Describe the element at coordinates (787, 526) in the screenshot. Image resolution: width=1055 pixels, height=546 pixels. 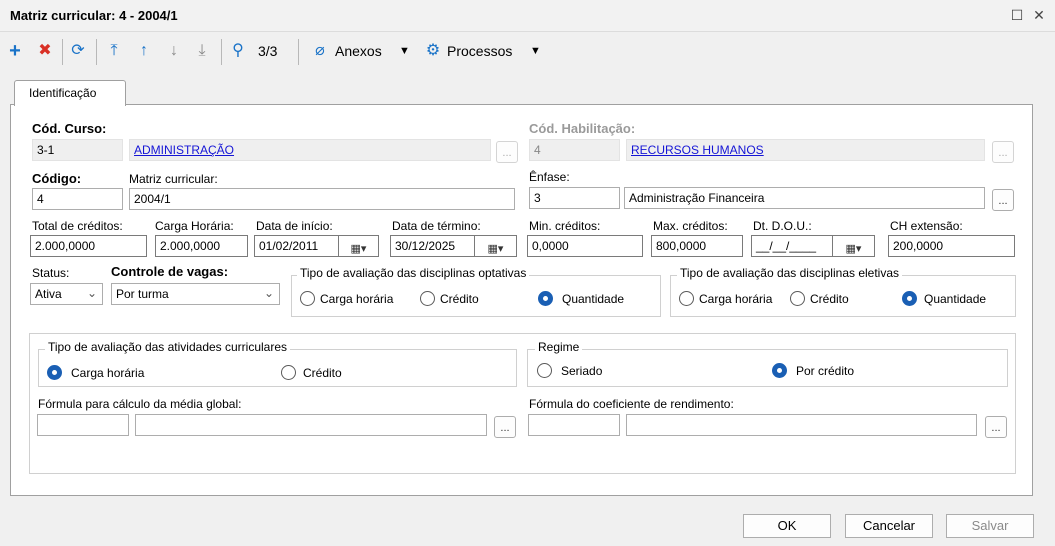
I see `ok-button: OK` at that location.